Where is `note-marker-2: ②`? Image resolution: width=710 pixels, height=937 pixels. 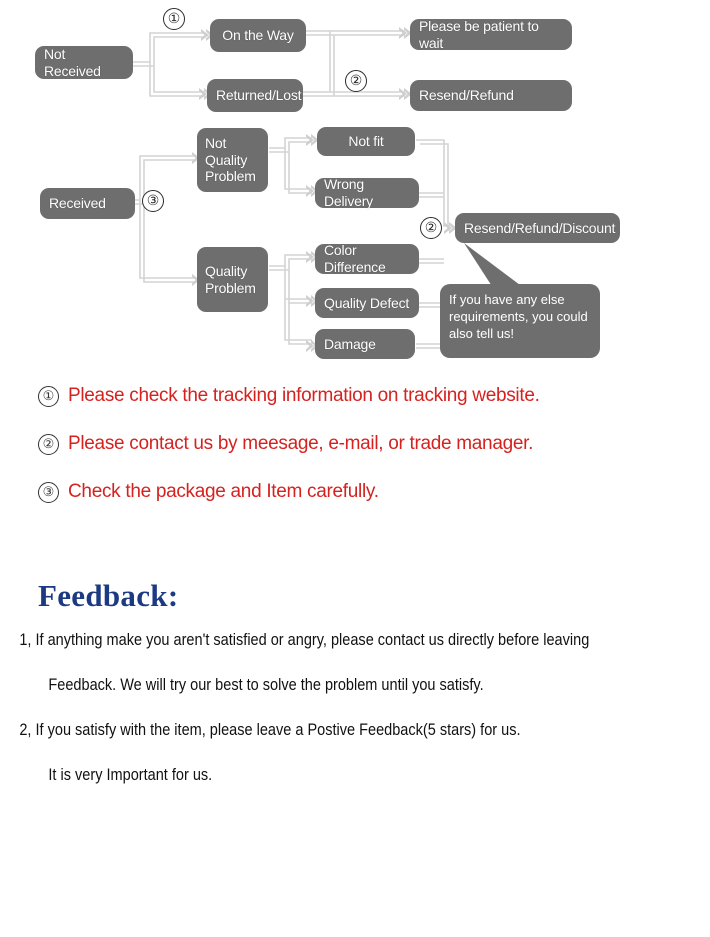
note-marker-2: ② is located at coordinates (48, 444).